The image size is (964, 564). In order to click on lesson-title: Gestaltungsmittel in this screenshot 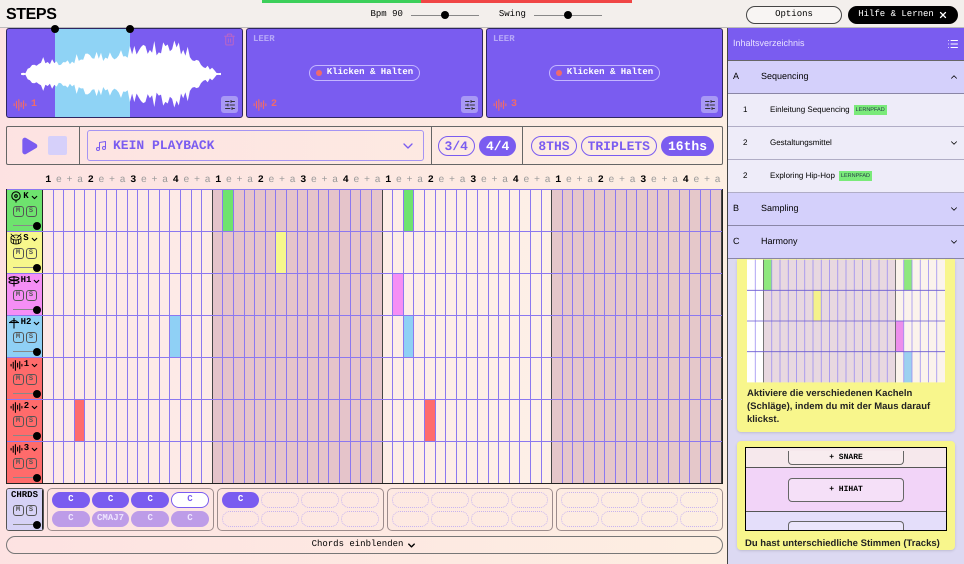, I will do `click(801, 143)`.